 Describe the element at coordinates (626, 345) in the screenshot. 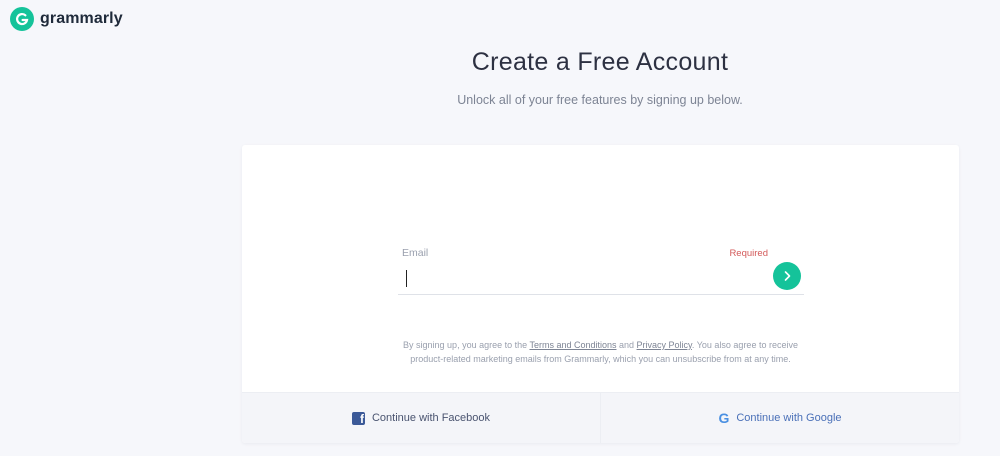

I see `terms-and-text: and` at that location.